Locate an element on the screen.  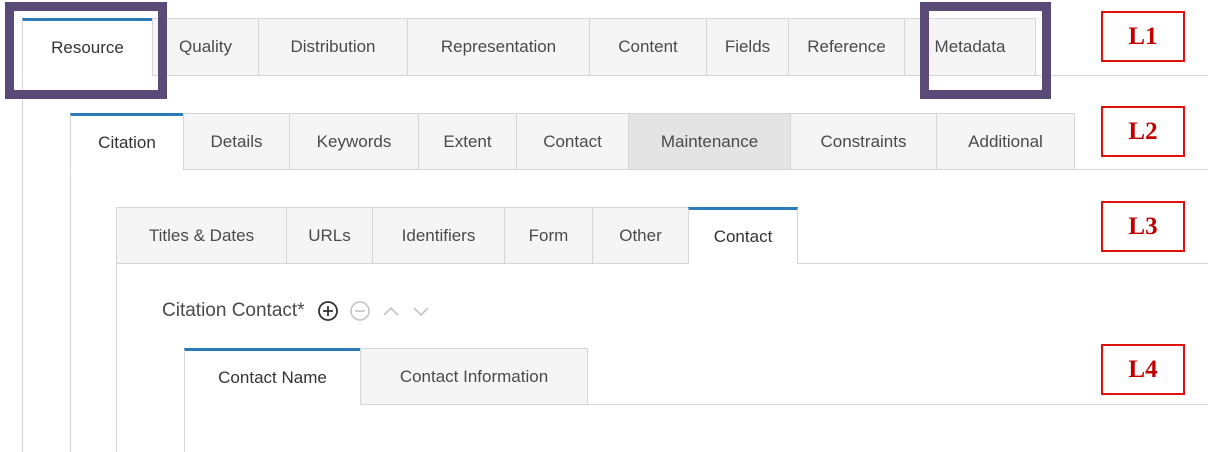
l3-left-guide is located at coordinates (116, 357).